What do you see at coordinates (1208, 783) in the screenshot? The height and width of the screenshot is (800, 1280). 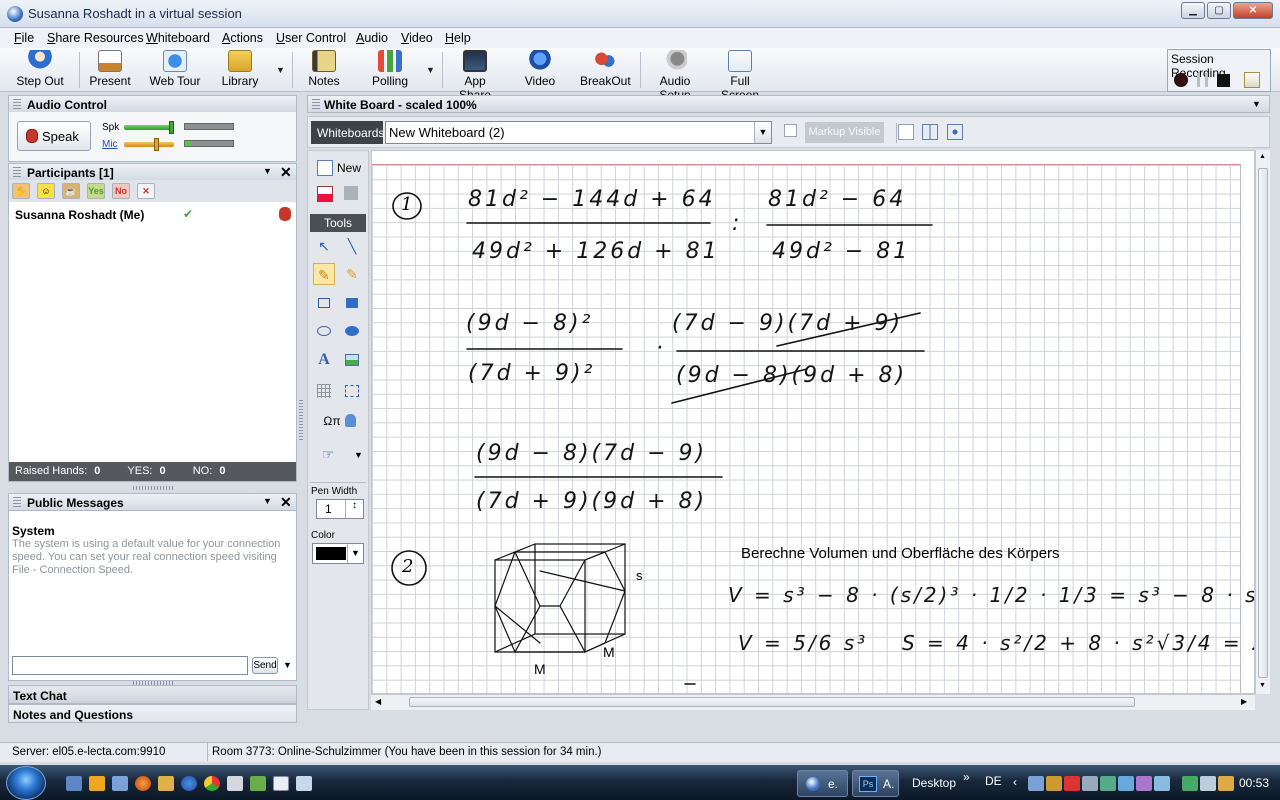 I see `volume-icon` at bounding box center [1208, 783].